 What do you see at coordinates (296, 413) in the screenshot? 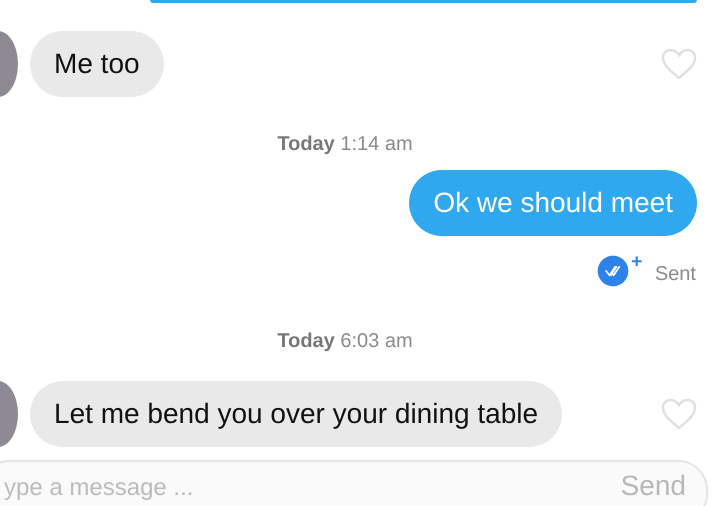
I see `message-bubble: Let me bend you over your dining table` at bounding box center [296, 413].